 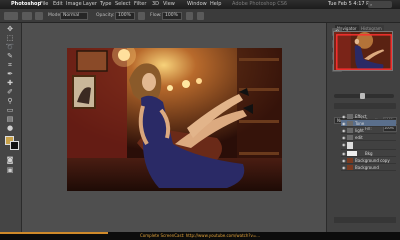 What do you see at coordinates (172, 16) in the screenshot?
I see `flow-field: 100%` at bounding box center [172, 16].